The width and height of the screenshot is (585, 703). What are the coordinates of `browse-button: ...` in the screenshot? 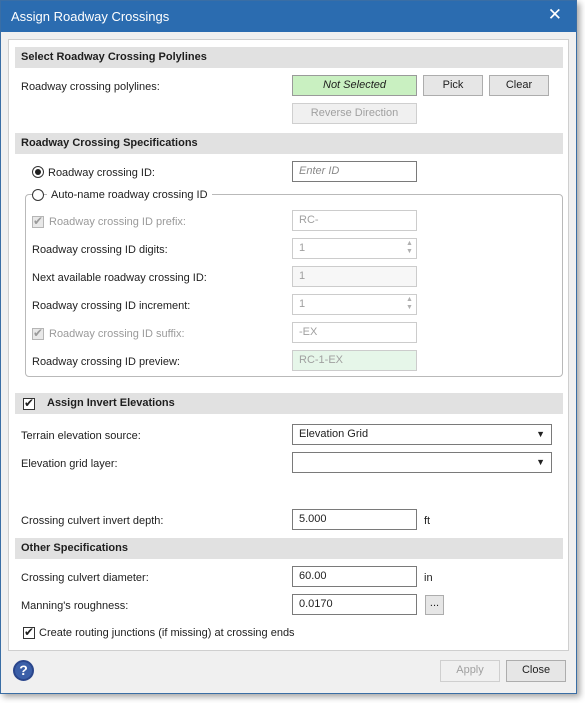 It's located at (434, 605).